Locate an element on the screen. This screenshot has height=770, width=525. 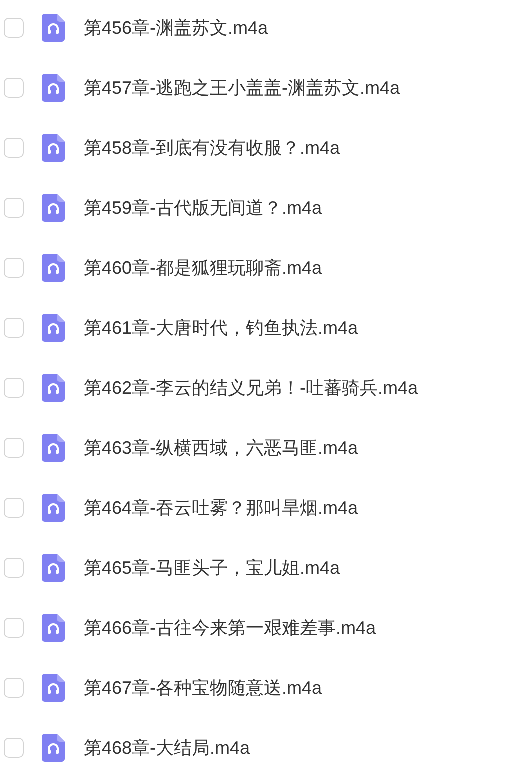
file-name: 第459章-古代版无间道？.m4a is located at coordinates (203, 208).